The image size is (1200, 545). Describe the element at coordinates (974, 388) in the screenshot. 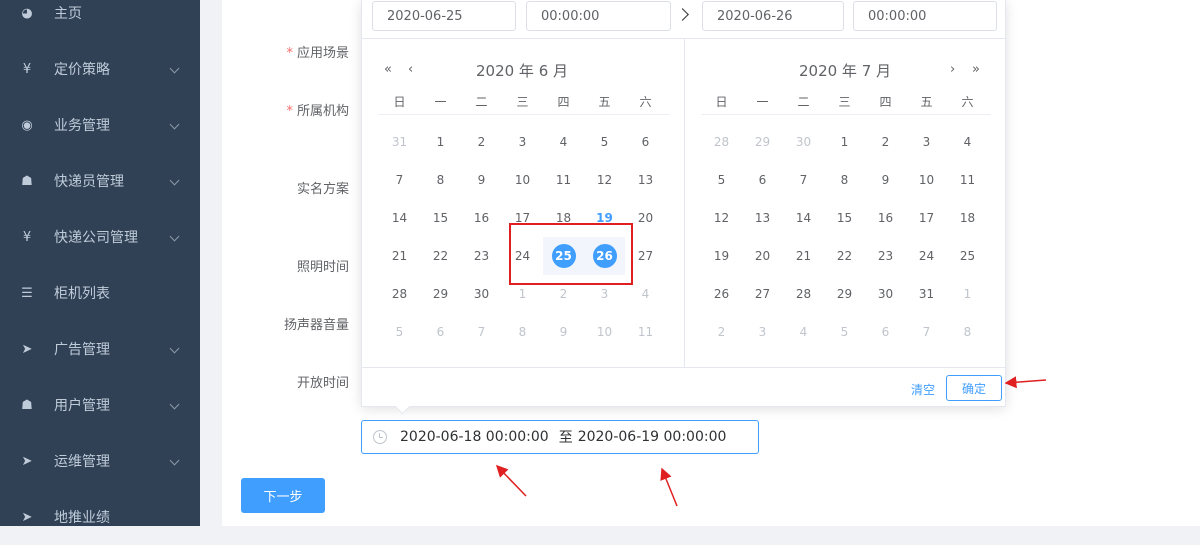

I see `confirm-button: 确定` at that location.